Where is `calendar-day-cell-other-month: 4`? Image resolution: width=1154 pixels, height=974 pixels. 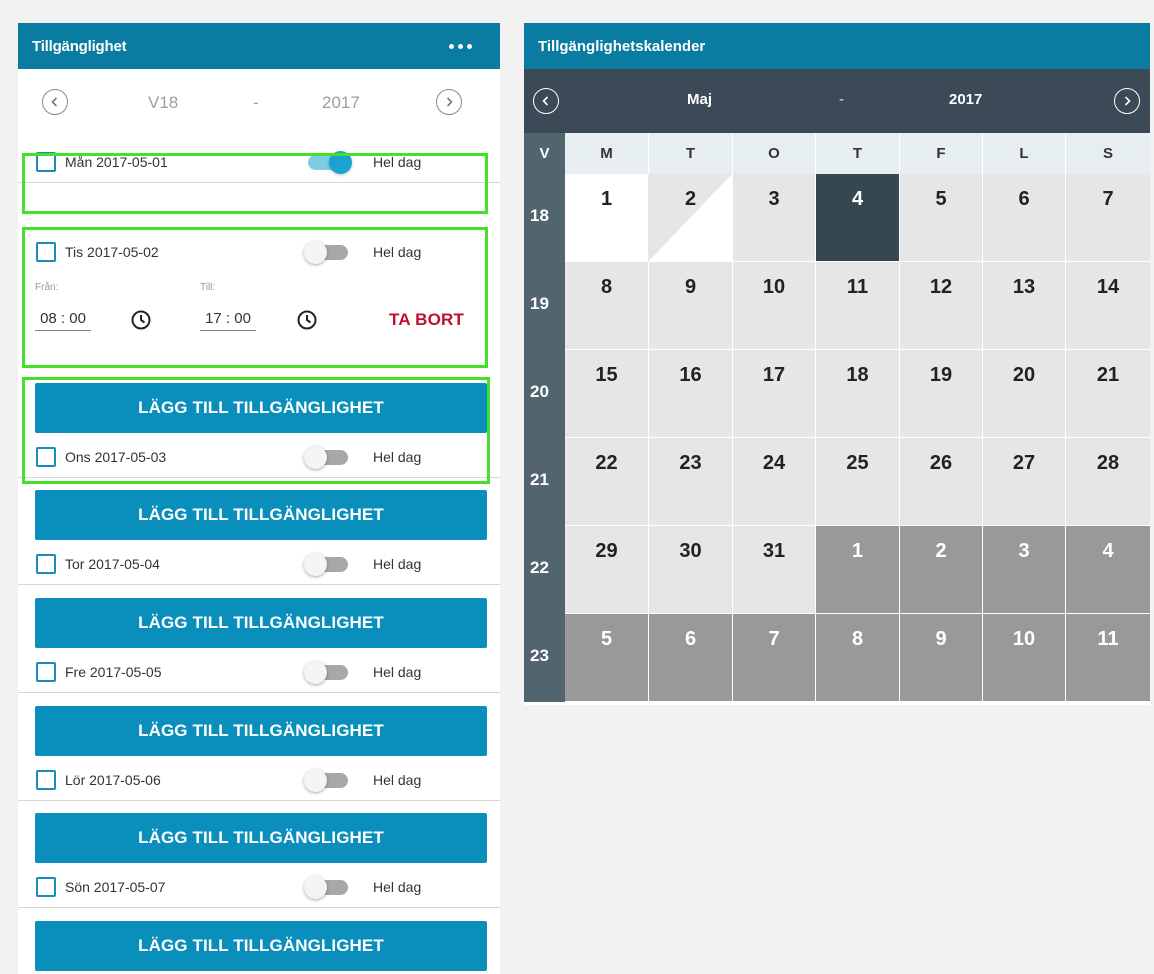
calendar-day-cell-other-month: 4 is located at coordinates (1108, 570).